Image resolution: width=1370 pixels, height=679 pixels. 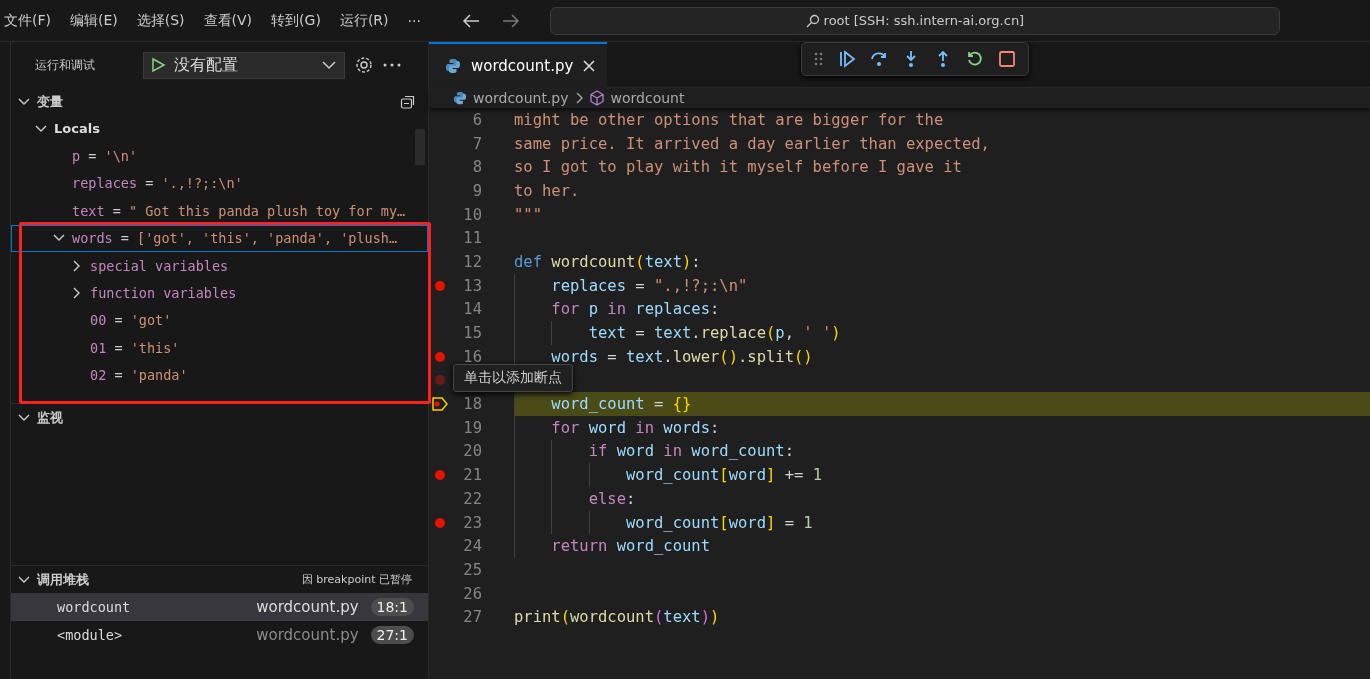 What do you see at coordinates (513, 378) in the screenshot?
I see `tooltip: 单击以添加断点` at bounding box center [513, 378].